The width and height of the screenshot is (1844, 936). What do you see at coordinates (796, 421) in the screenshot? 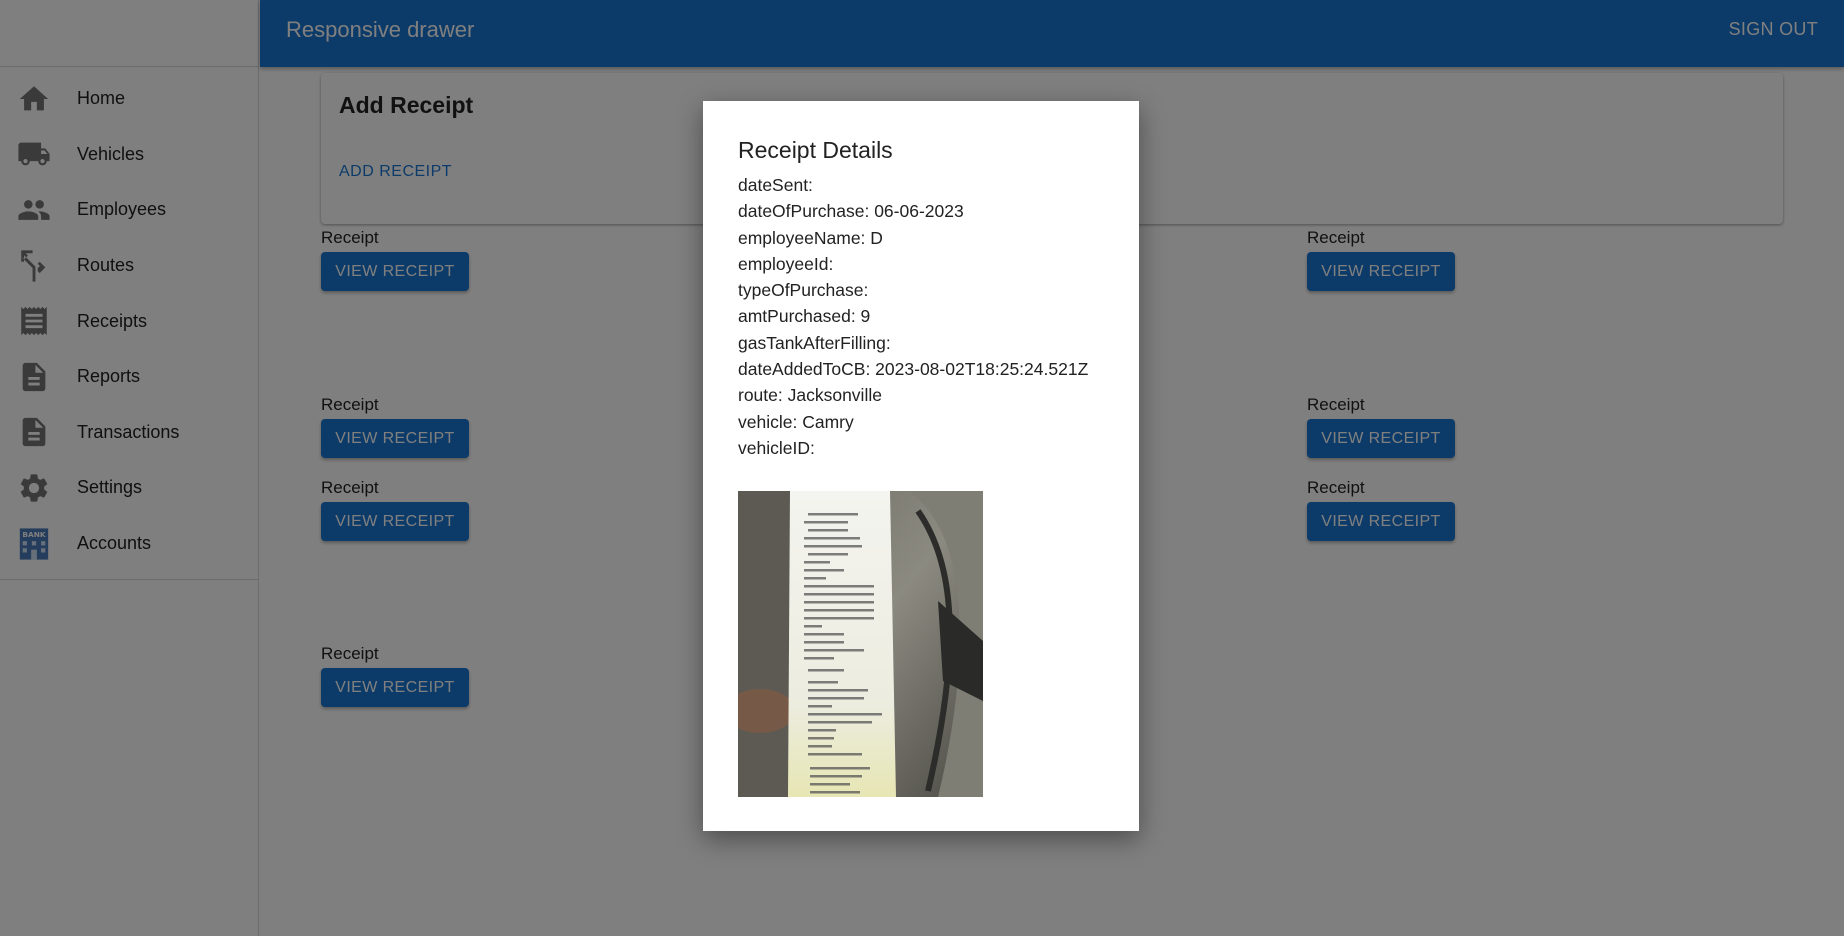
I see `detail-vehicle: vehicle: Camry` at bounding box center [796, 421].